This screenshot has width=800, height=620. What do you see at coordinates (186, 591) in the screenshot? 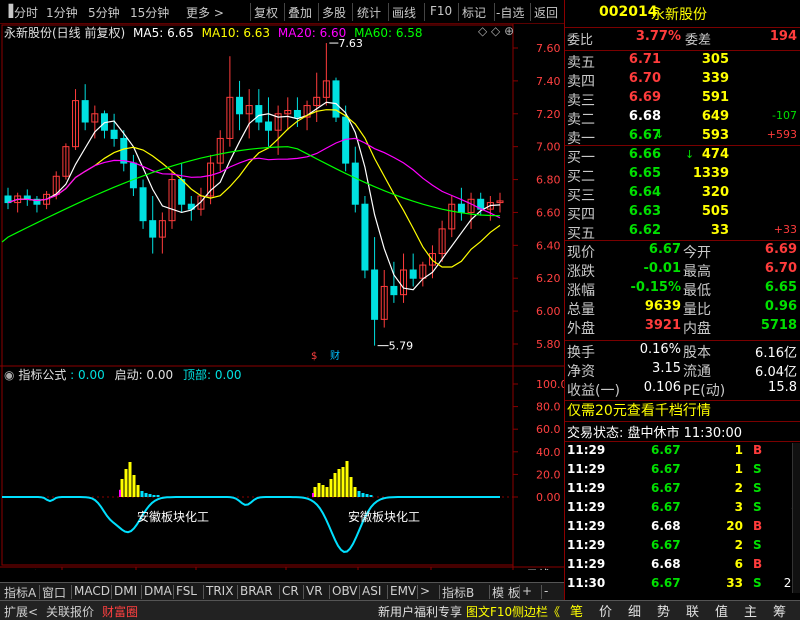
I see `indicator-tab: FSL` at bounding box center [186, 591].